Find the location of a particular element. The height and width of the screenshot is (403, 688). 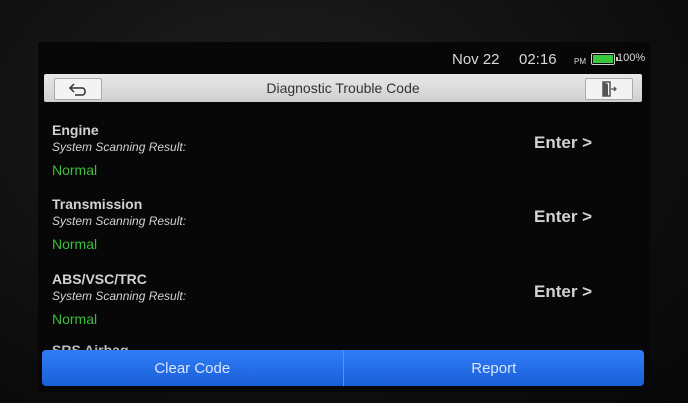

clear-code-button: Clear Code is located at coordinates (193, 368).